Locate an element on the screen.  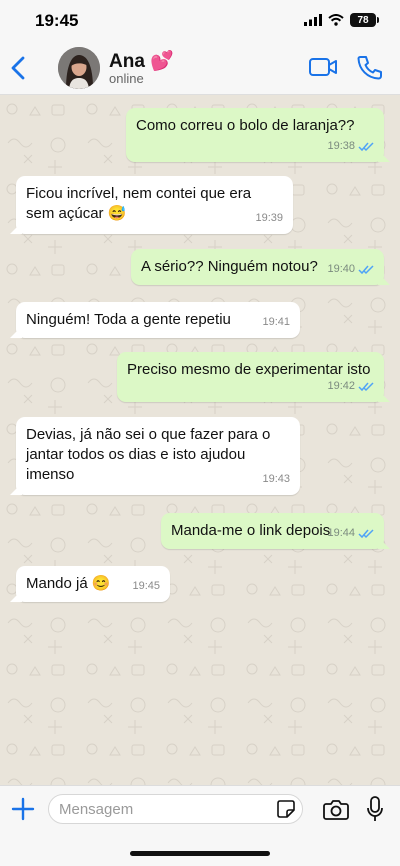
message-bubble-outgoing: A sério?? Ninguém notou? 19:40 is located at coordinates (260, 267).